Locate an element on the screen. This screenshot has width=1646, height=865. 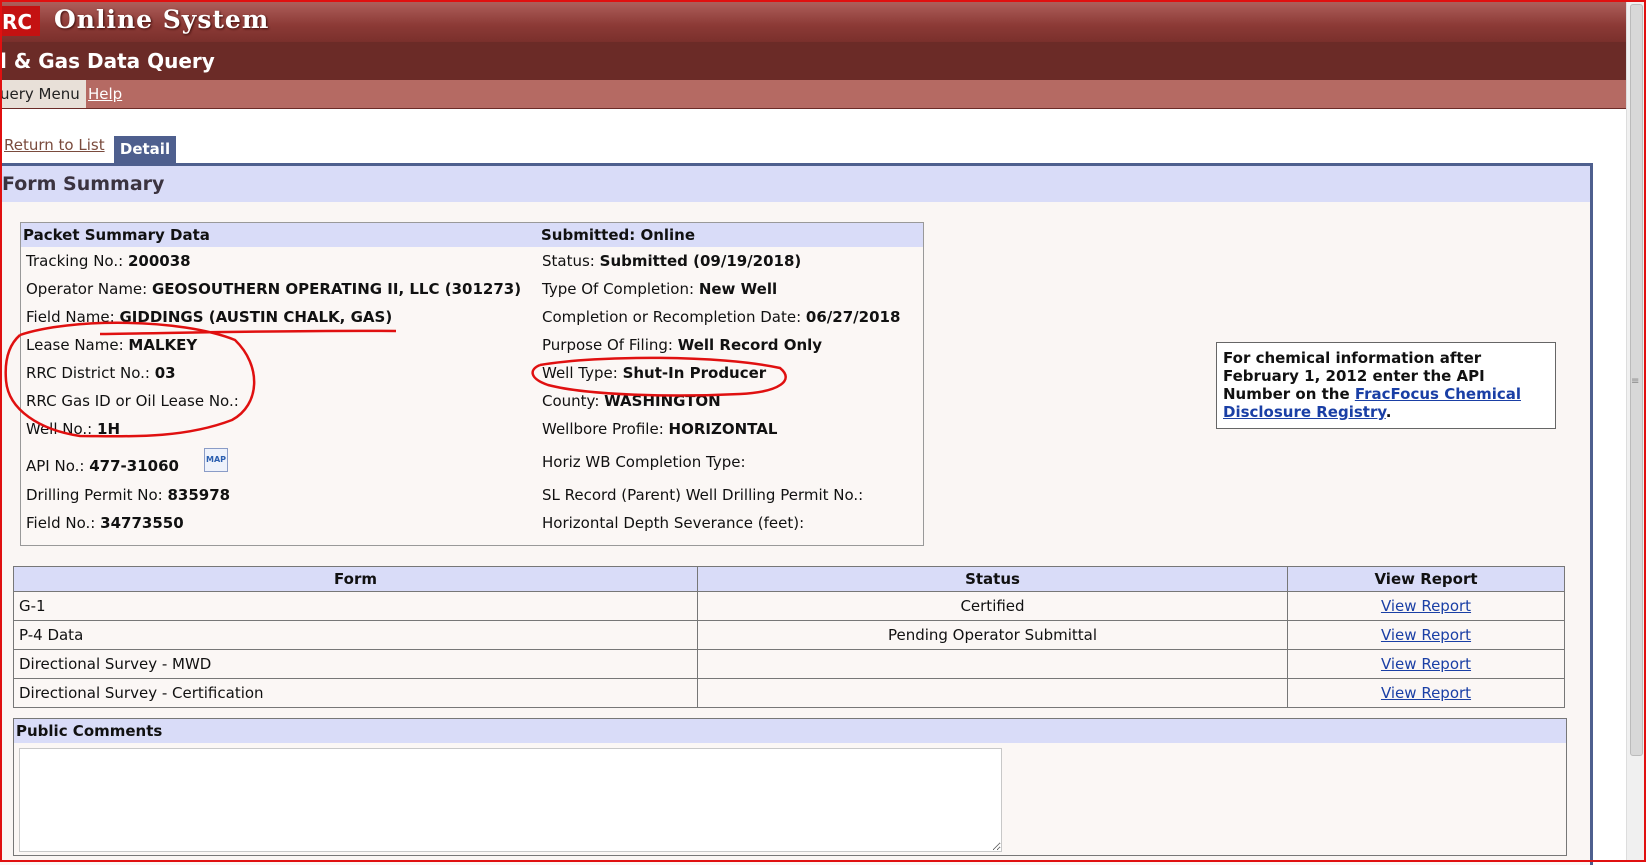
status-cell: Pending Operator Submittal is located at coordinates (992, 635).